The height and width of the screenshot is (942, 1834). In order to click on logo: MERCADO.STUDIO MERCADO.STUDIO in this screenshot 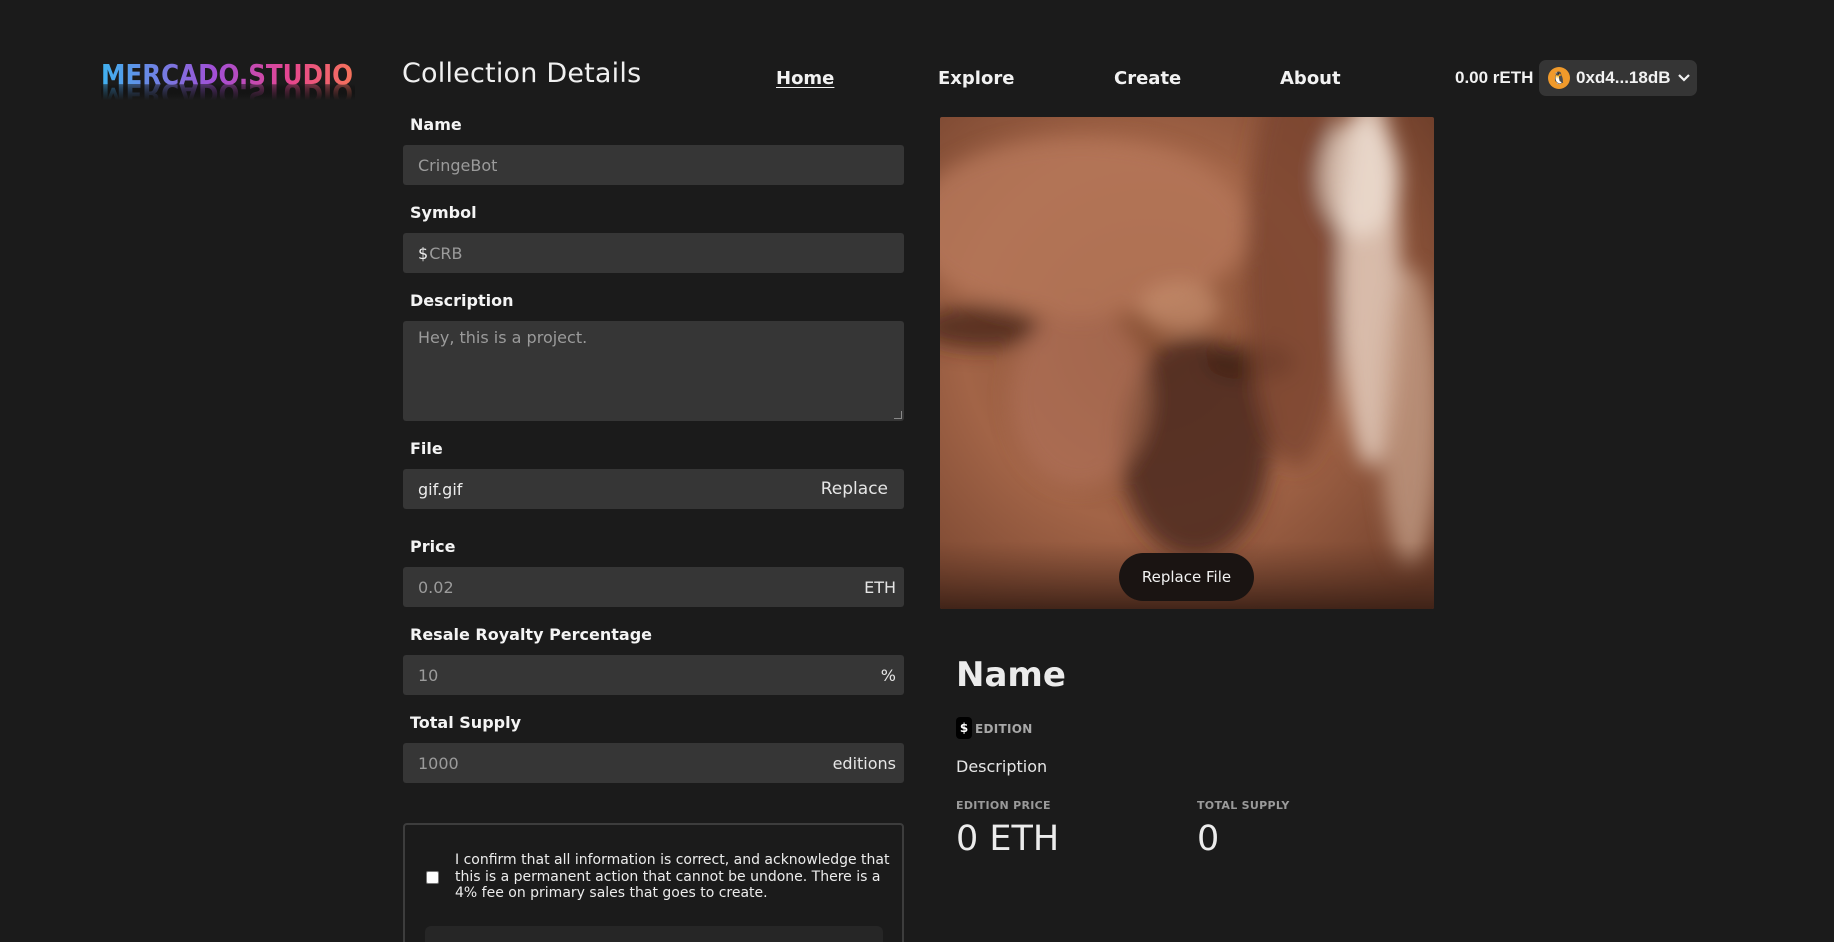, I will do `click(228, 78)`.